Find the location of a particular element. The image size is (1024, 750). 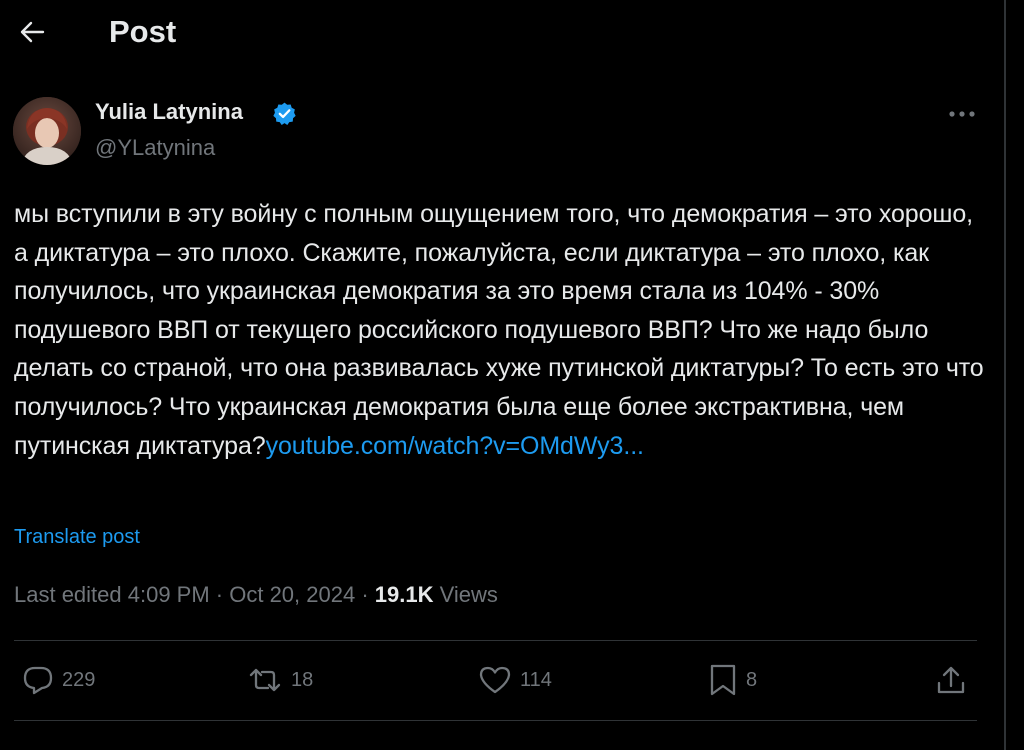

column-border is located at coordinates (1005, 375).